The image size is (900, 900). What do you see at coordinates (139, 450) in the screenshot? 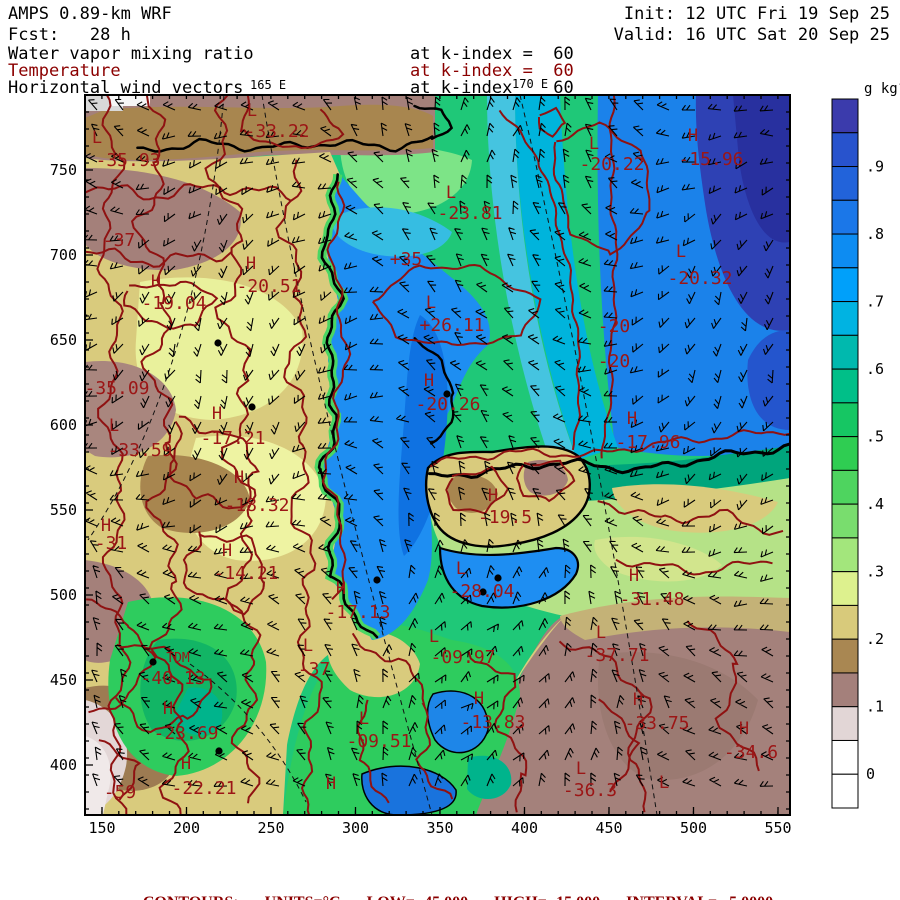
I see `extremum-value: -33.59` at bounding box center [139, 450].